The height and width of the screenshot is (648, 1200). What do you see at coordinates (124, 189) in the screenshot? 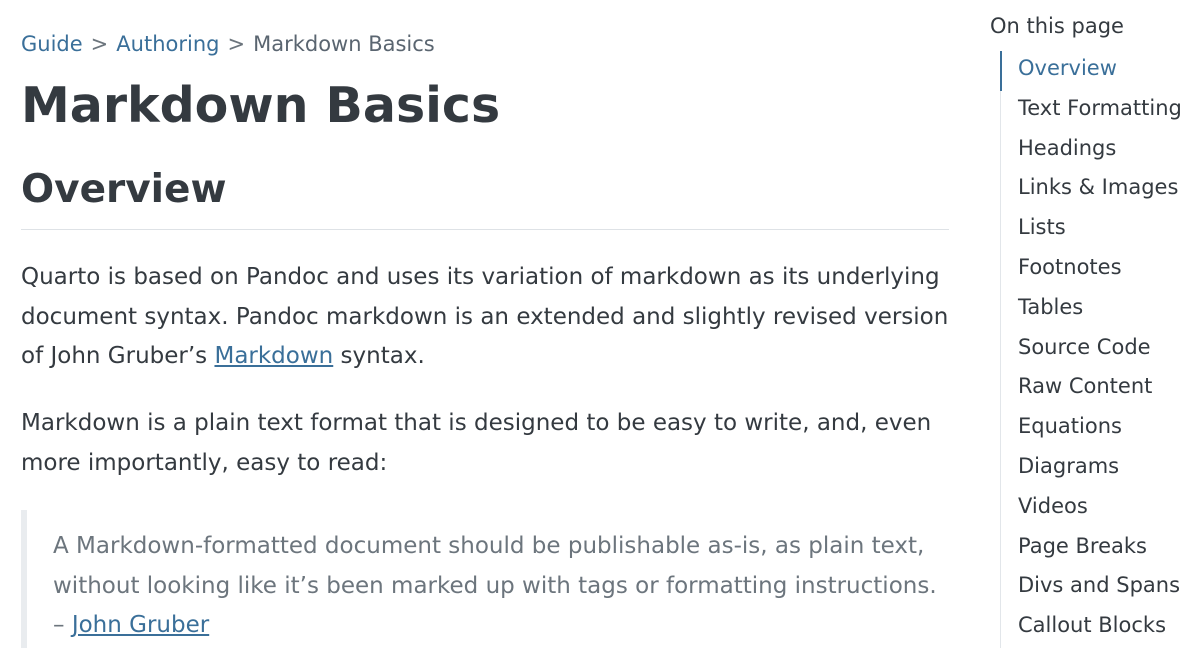
I see `section-heading-overview: Overview` at bounding box center [124, 189].